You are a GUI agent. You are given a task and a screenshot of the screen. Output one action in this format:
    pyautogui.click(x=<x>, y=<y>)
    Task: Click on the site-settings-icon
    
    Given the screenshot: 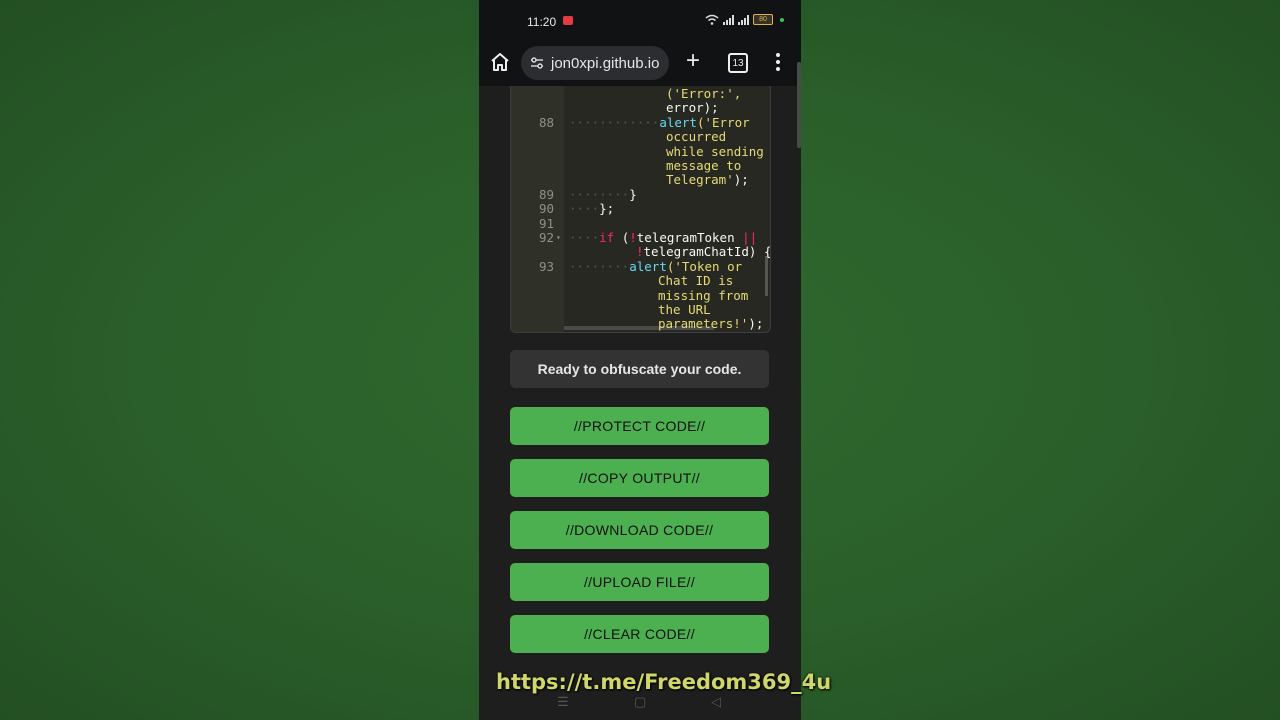 What is the action you would take?
    pyautogui.click(x=537, y=63)
    